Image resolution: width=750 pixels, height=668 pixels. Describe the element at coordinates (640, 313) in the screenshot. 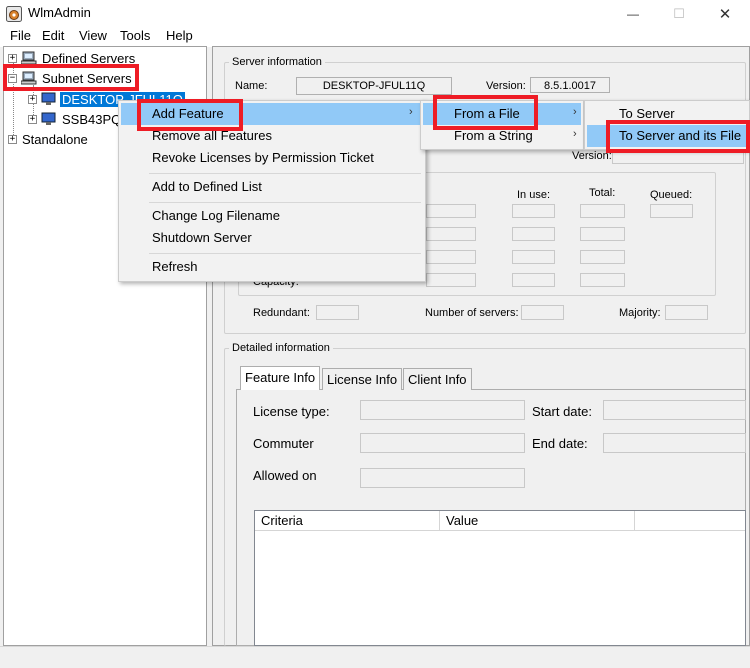

I see `majority-label: Majority:` at that location.